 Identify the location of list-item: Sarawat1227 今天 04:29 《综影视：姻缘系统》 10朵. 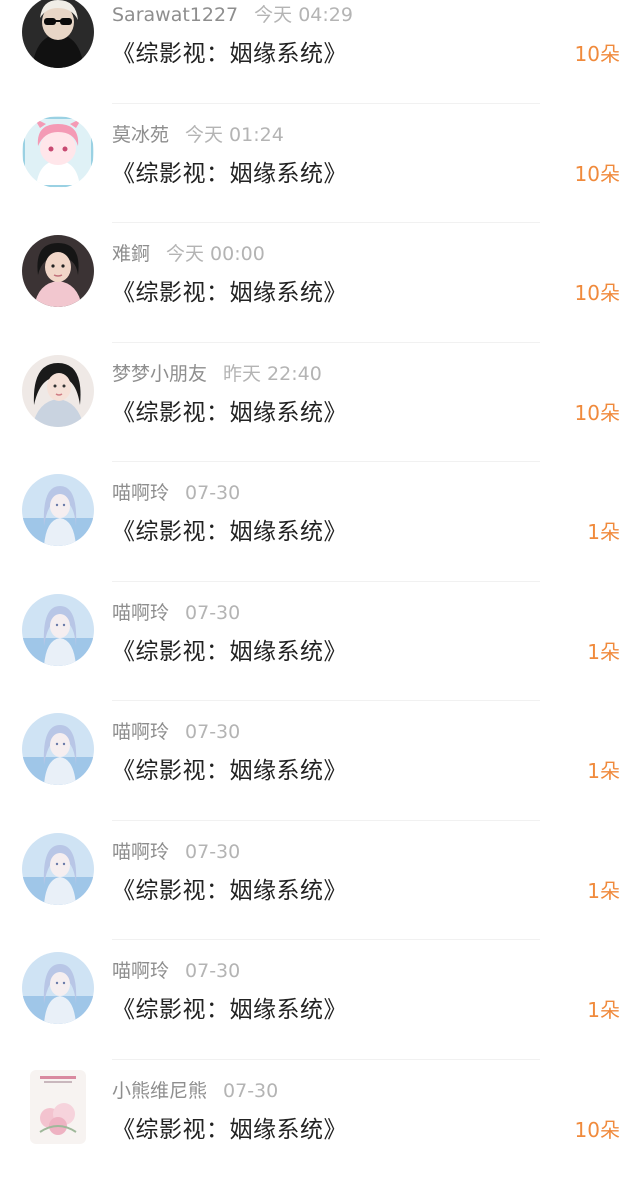
(320, 52).